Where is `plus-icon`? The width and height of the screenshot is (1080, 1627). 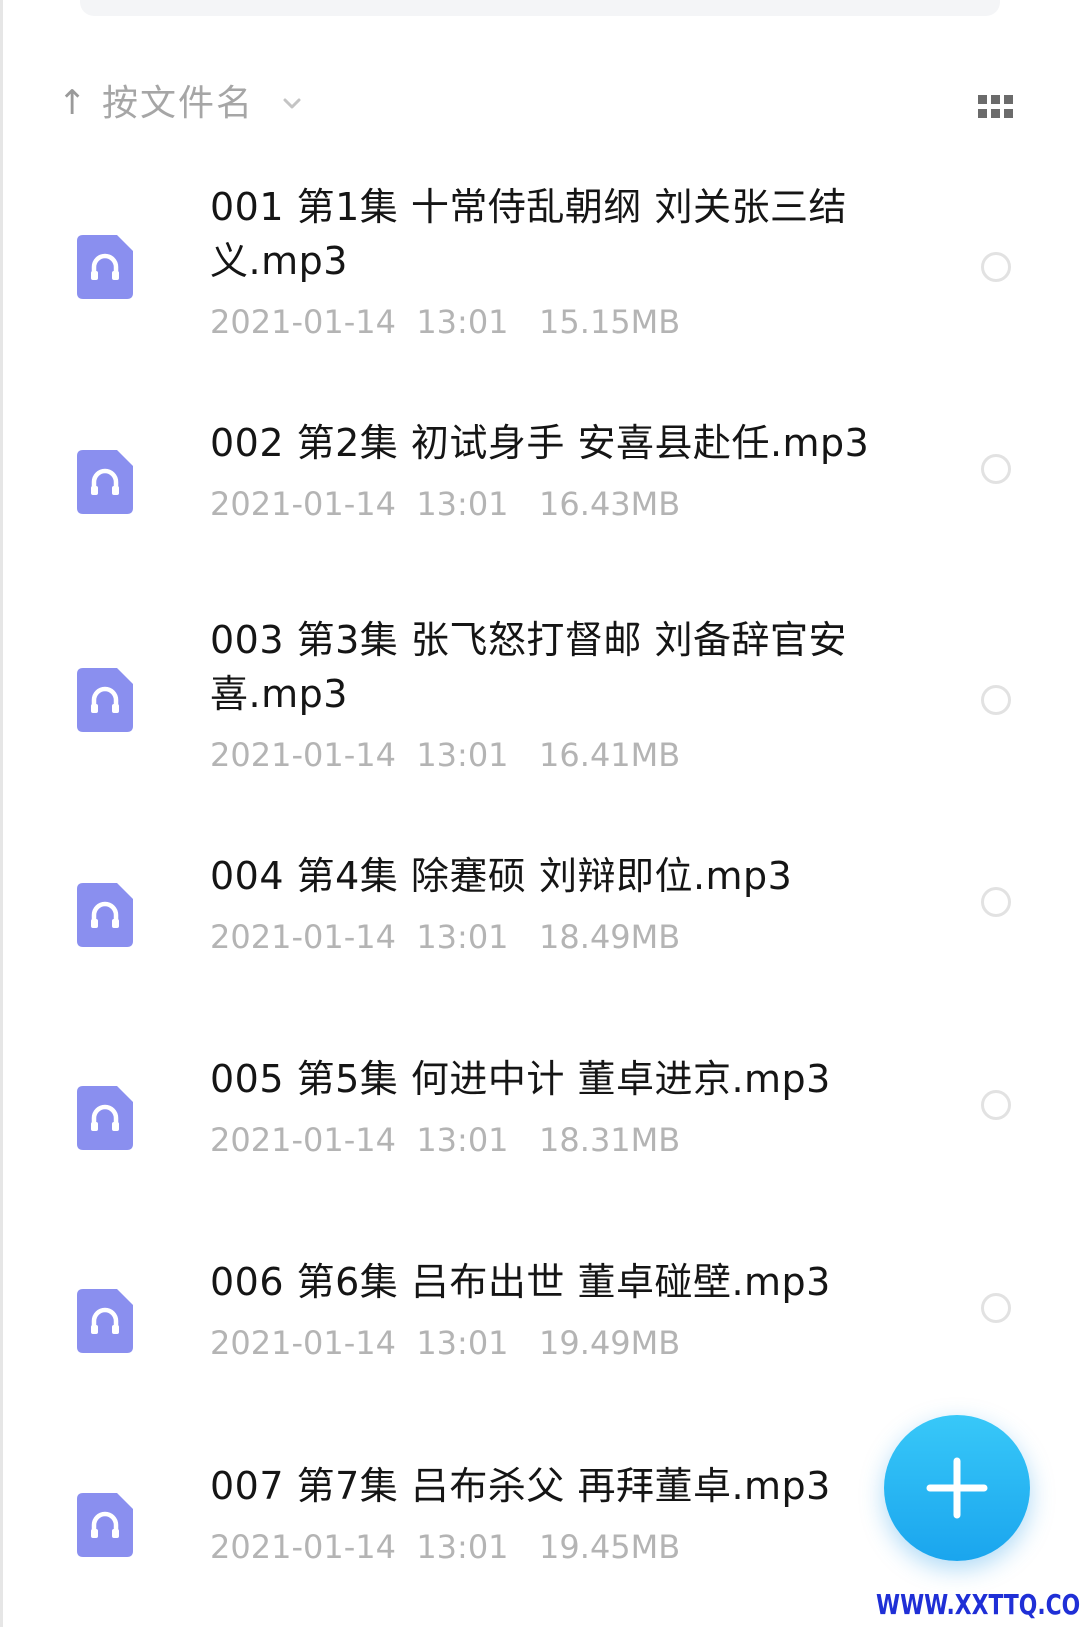
plus-icon is located at coordinates (957, 1488).